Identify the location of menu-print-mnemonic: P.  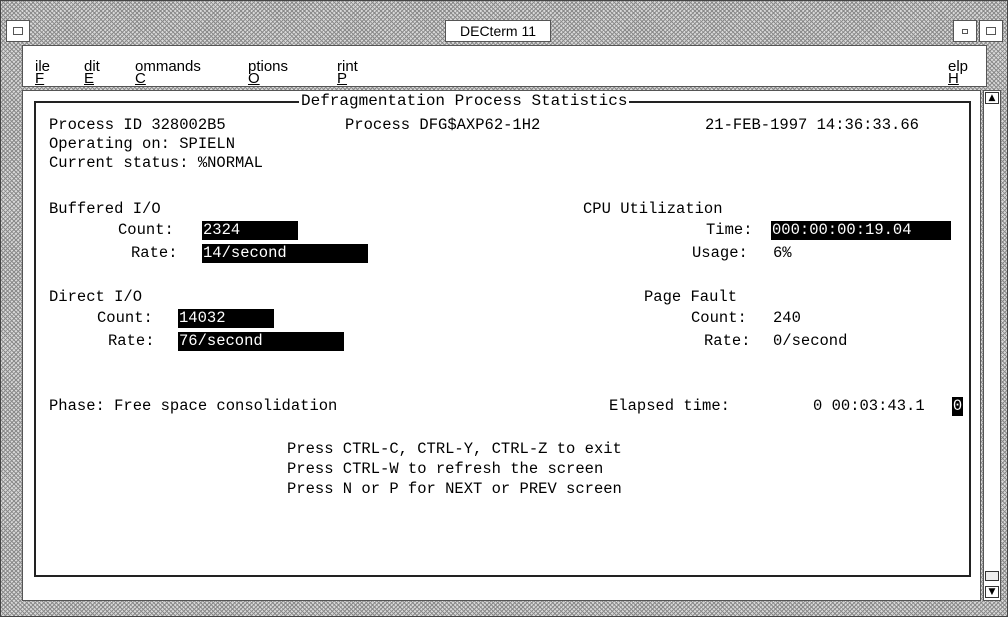
(342, 78).